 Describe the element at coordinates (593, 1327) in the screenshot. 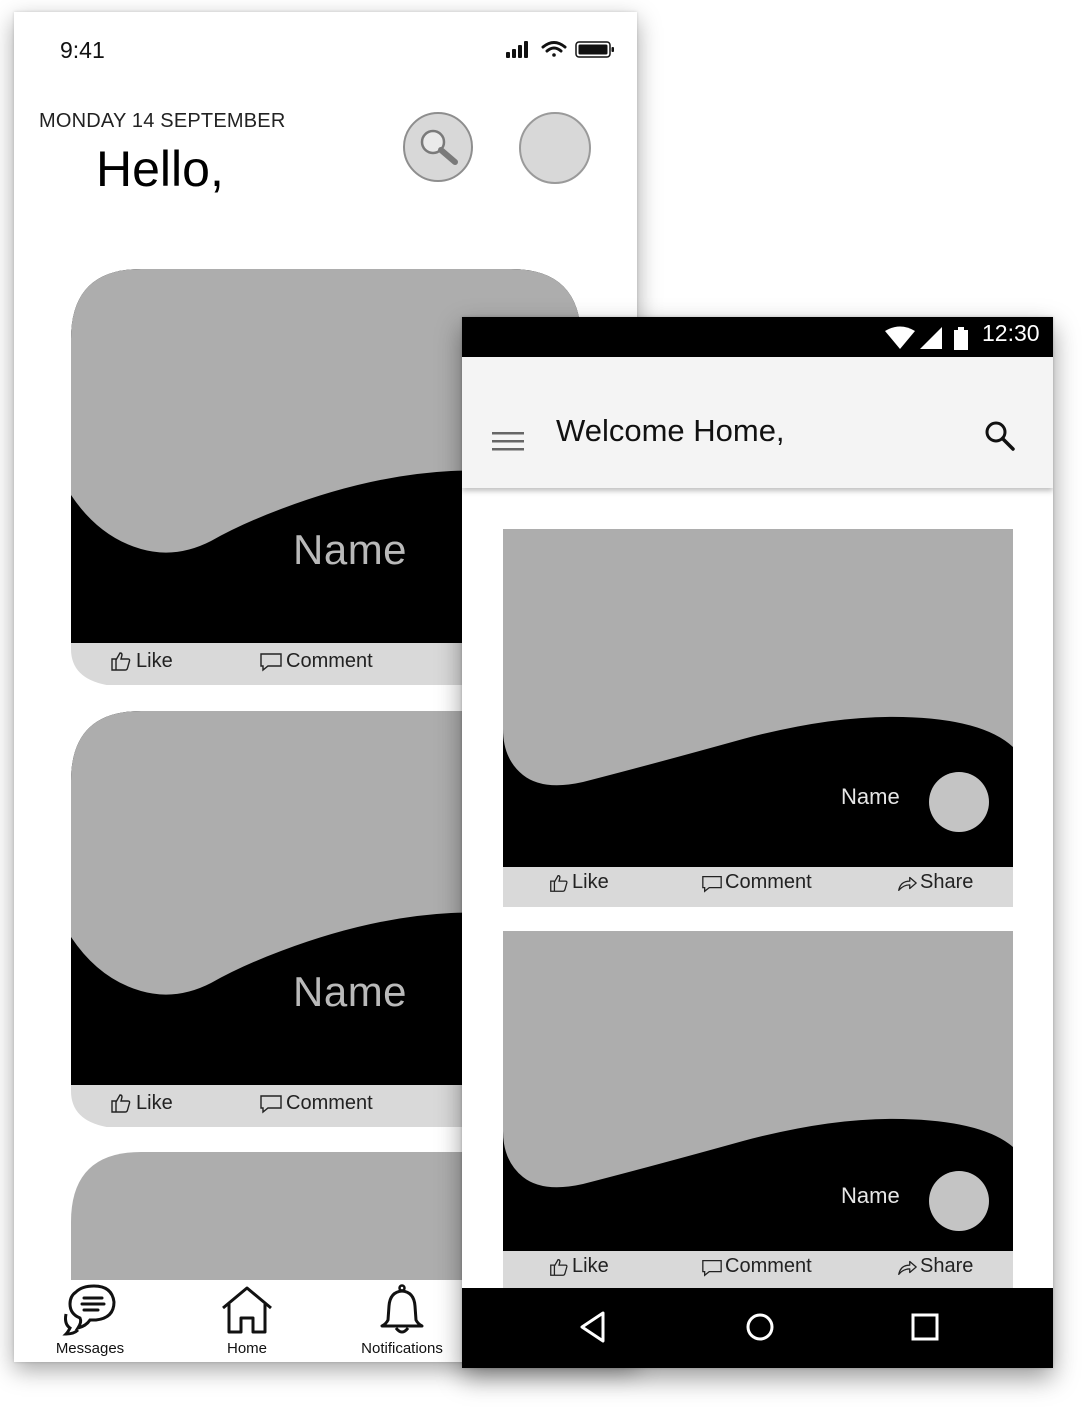

I see `back-icon` at that location.